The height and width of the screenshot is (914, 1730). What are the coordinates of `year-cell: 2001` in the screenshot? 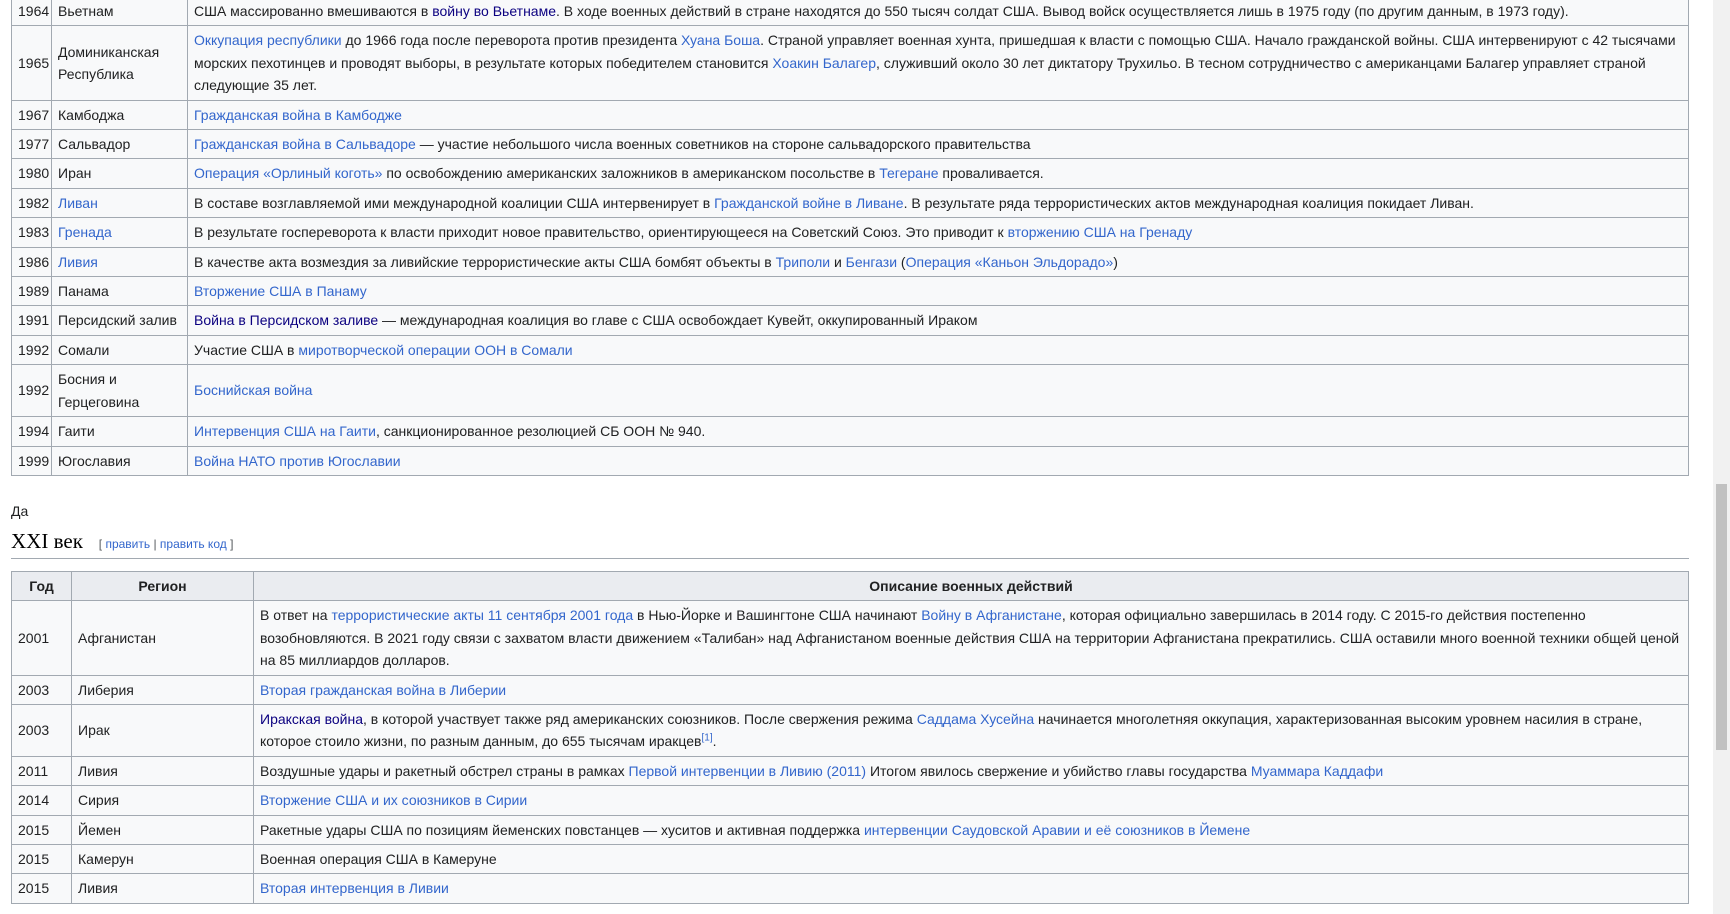 It's located at (41, 638).